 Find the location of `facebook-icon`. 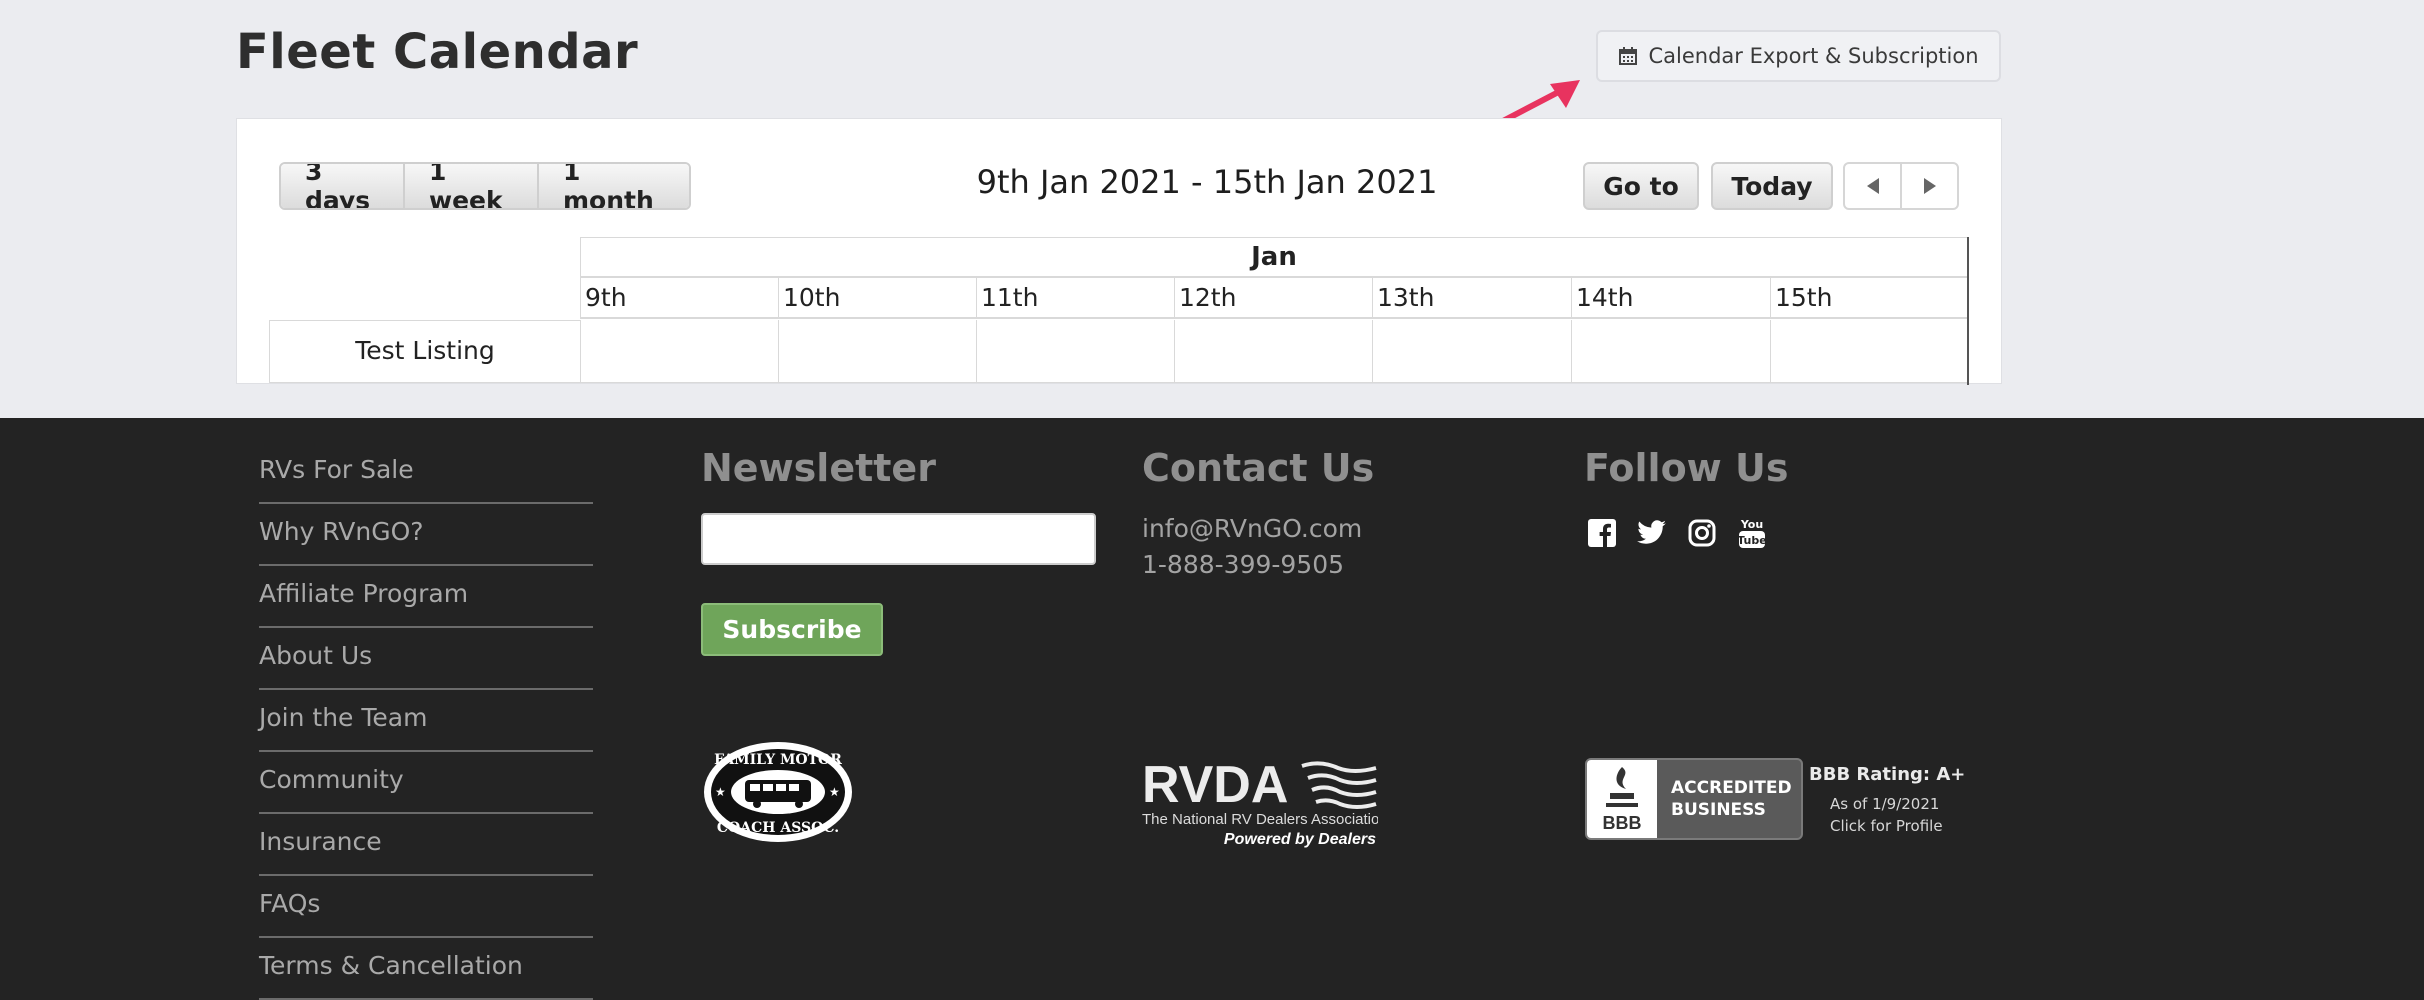

facebook-icon is located at coordinates (1602, 533).